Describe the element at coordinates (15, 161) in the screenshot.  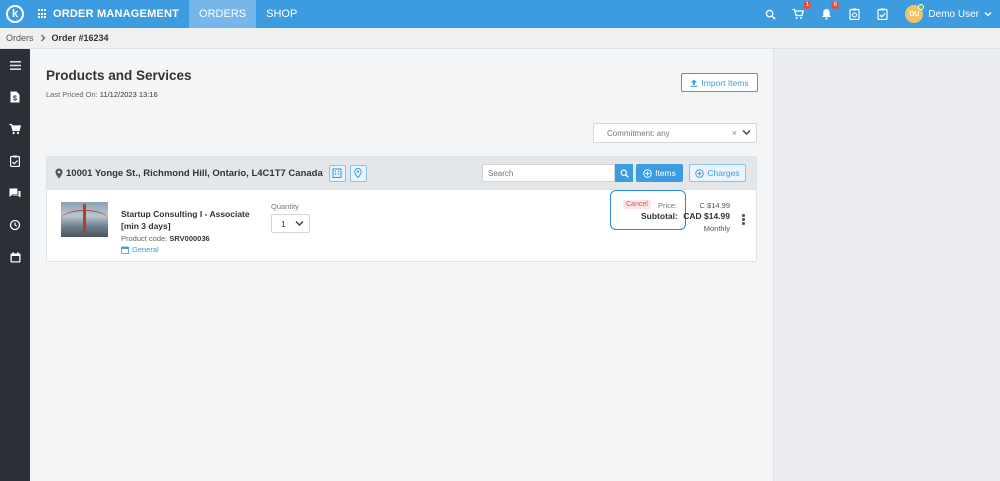
I see `clipboard-icon` at that location.